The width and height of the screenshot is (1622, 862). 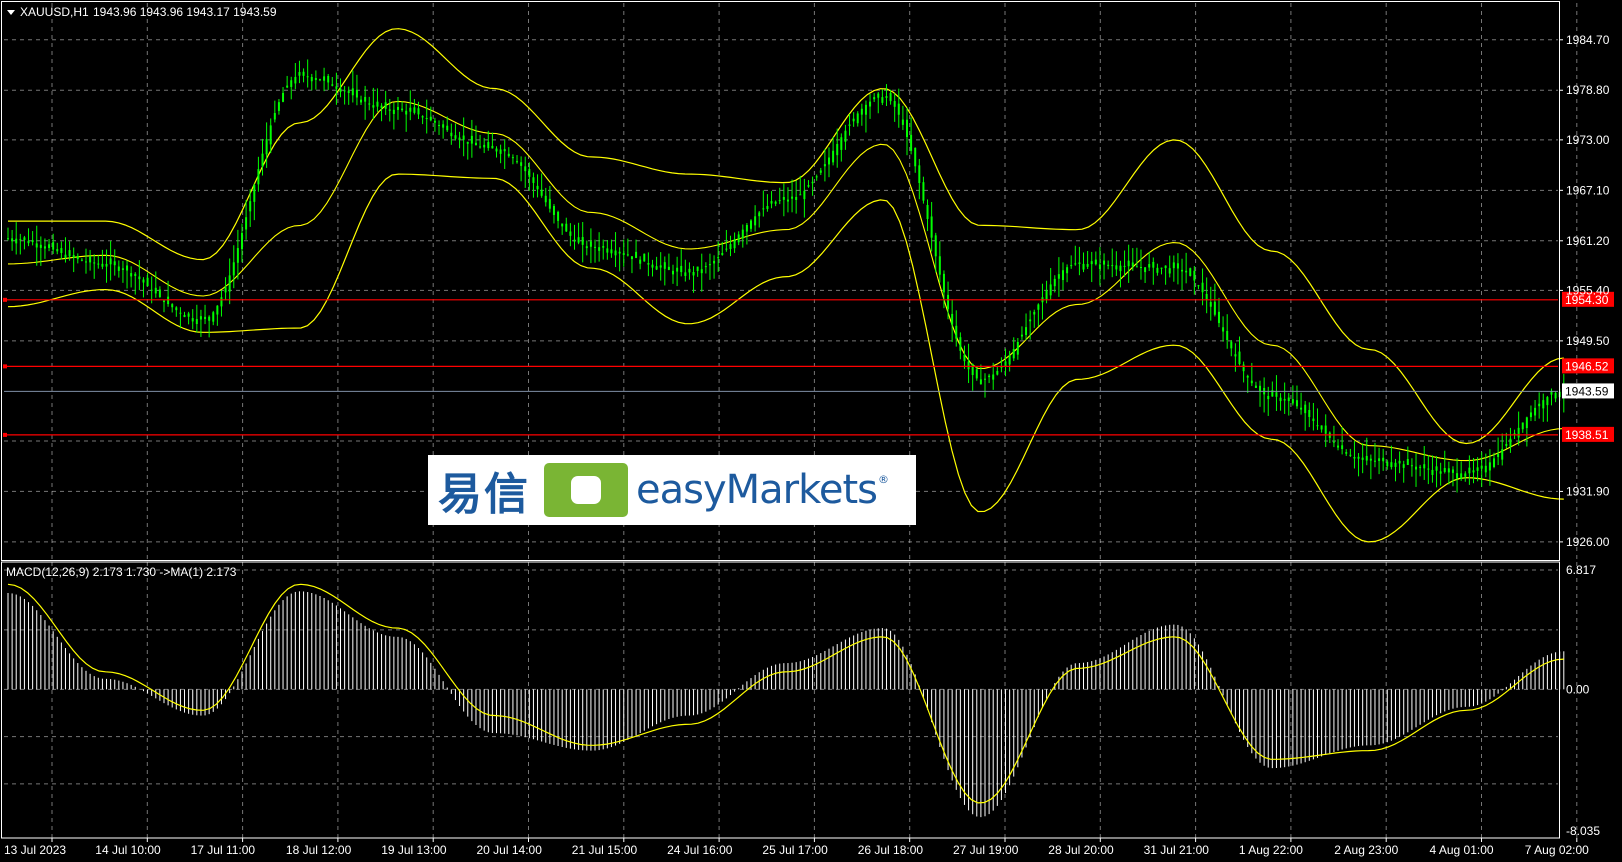 What do you see at coordinates (11, 12) in the screenshot?
I see `triangle-down-icon` at bounding box center [11, 12].